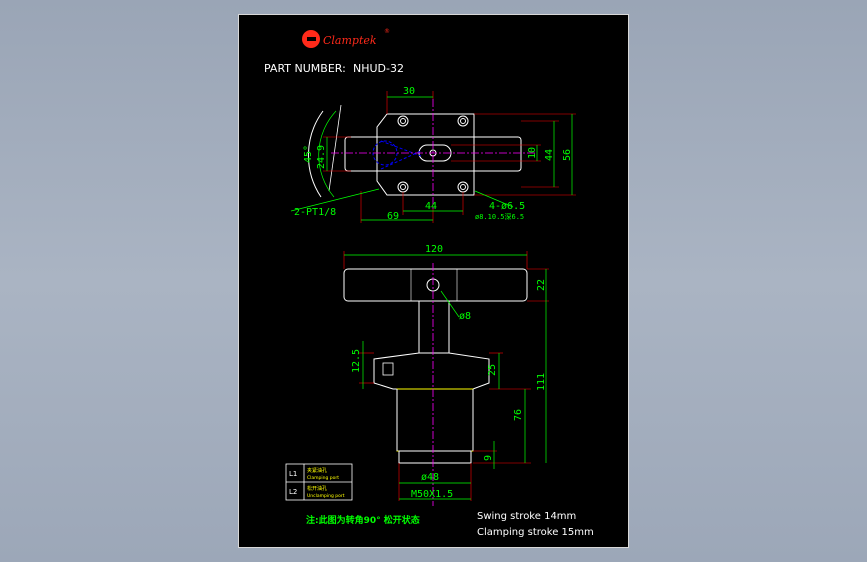  What do you see at coordinates (567, 155) in the screenshot?
I see `dim-56: 56` at bounding box center [567, 155].